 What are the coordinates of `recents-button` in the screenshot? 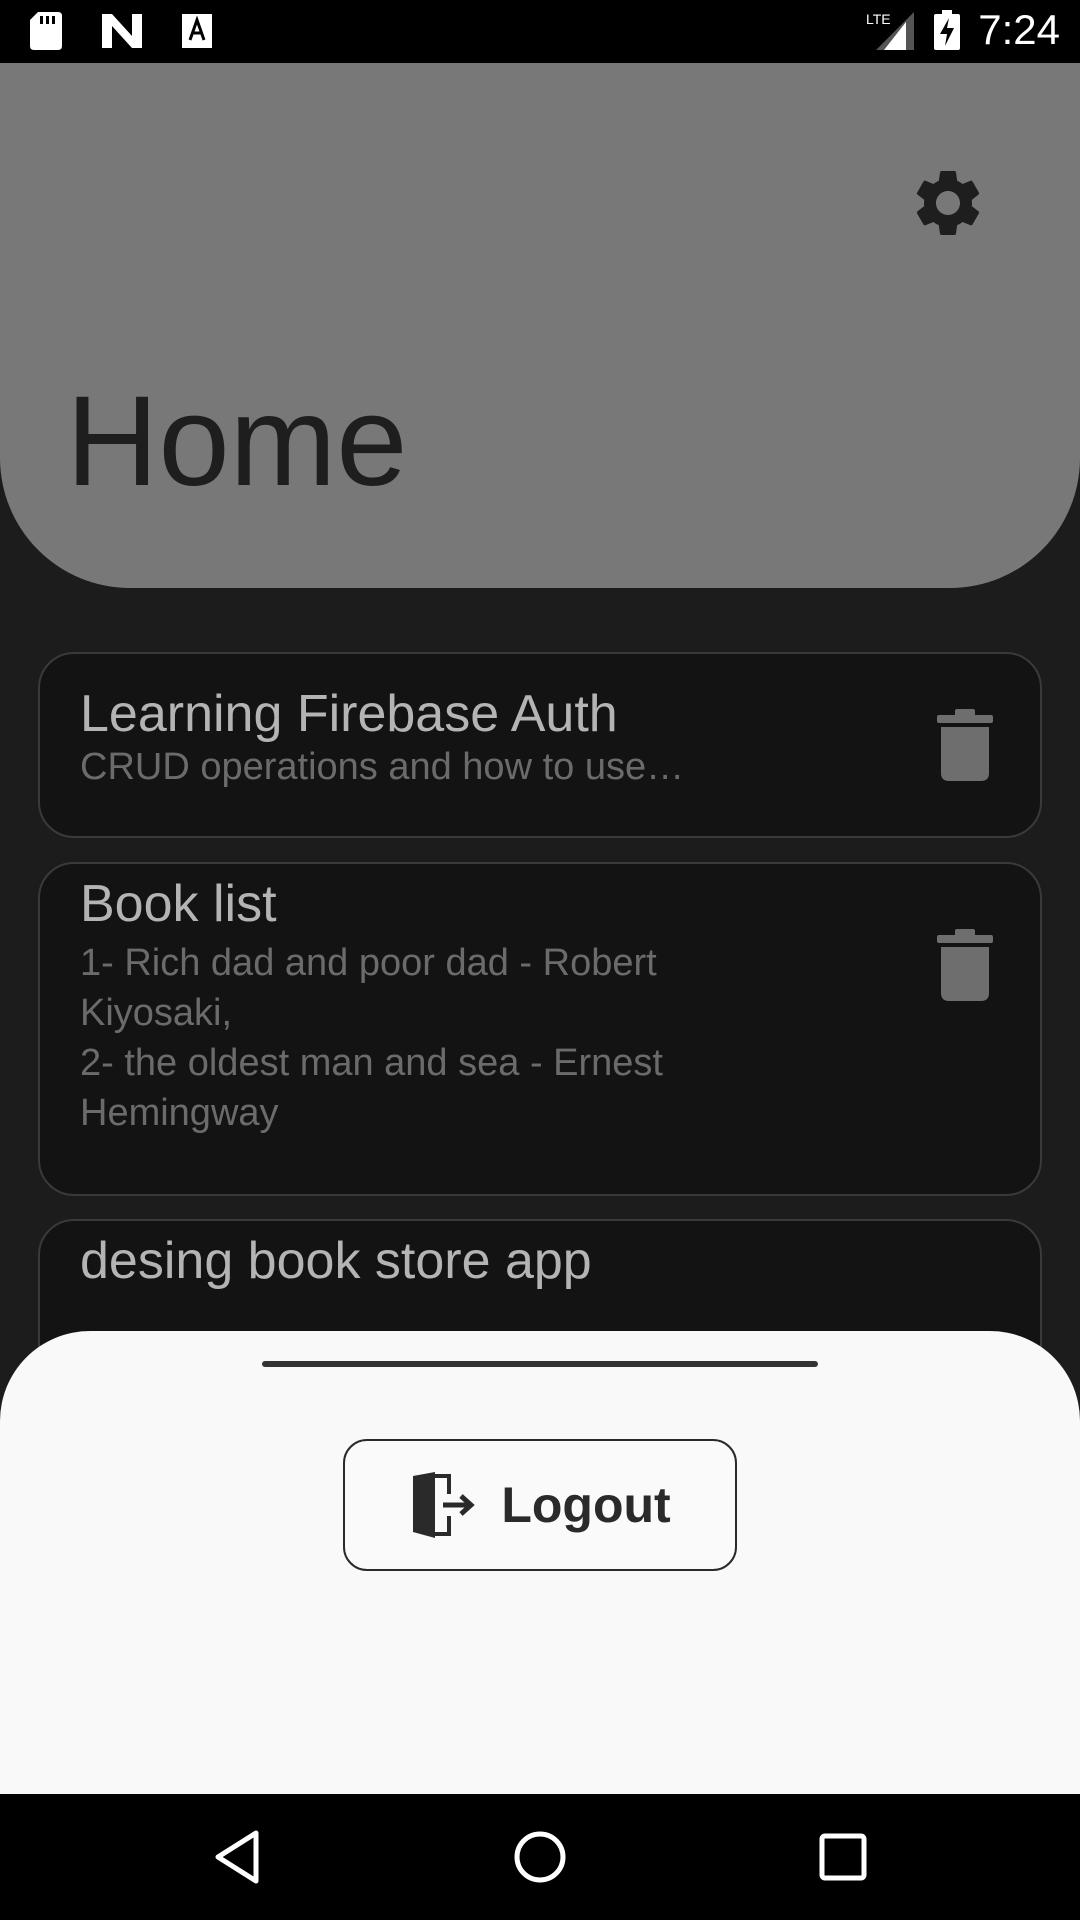 It's located at (843, 1857).